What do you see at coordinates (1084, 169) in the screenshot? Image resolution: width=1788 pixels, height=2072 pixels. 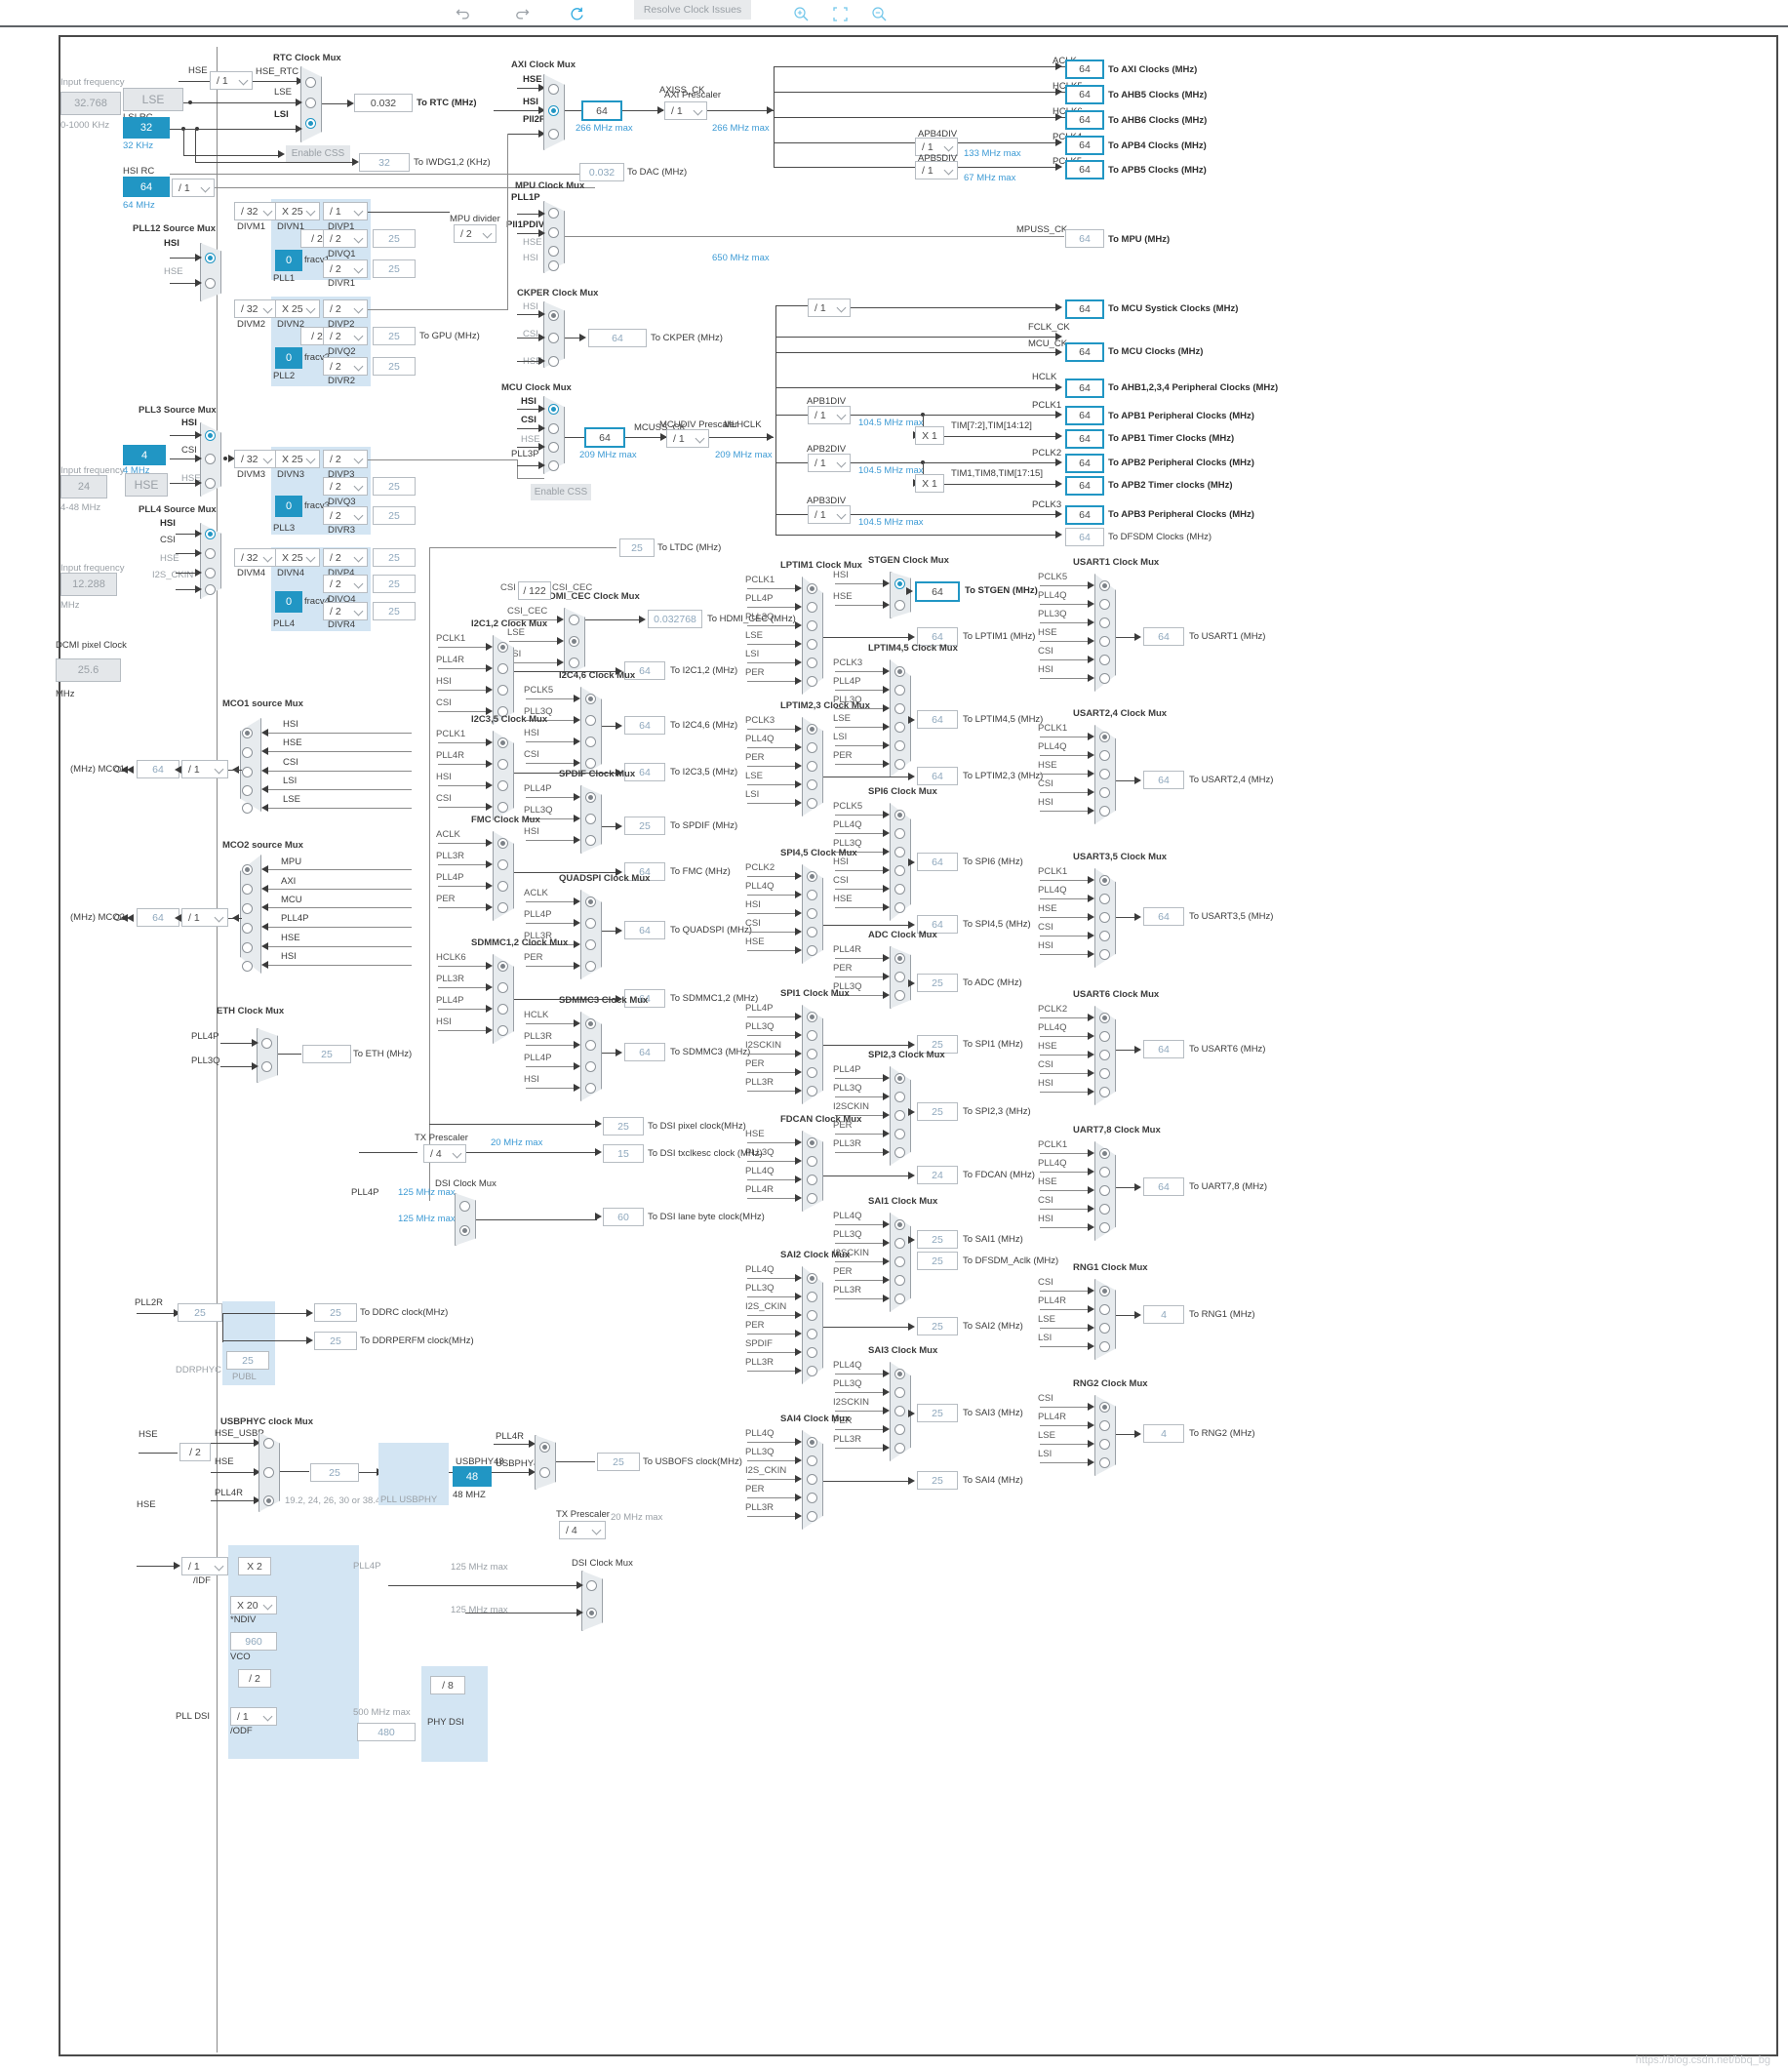 I see `apb5-clocks-value: 64` at bounding box center [1084, 169].